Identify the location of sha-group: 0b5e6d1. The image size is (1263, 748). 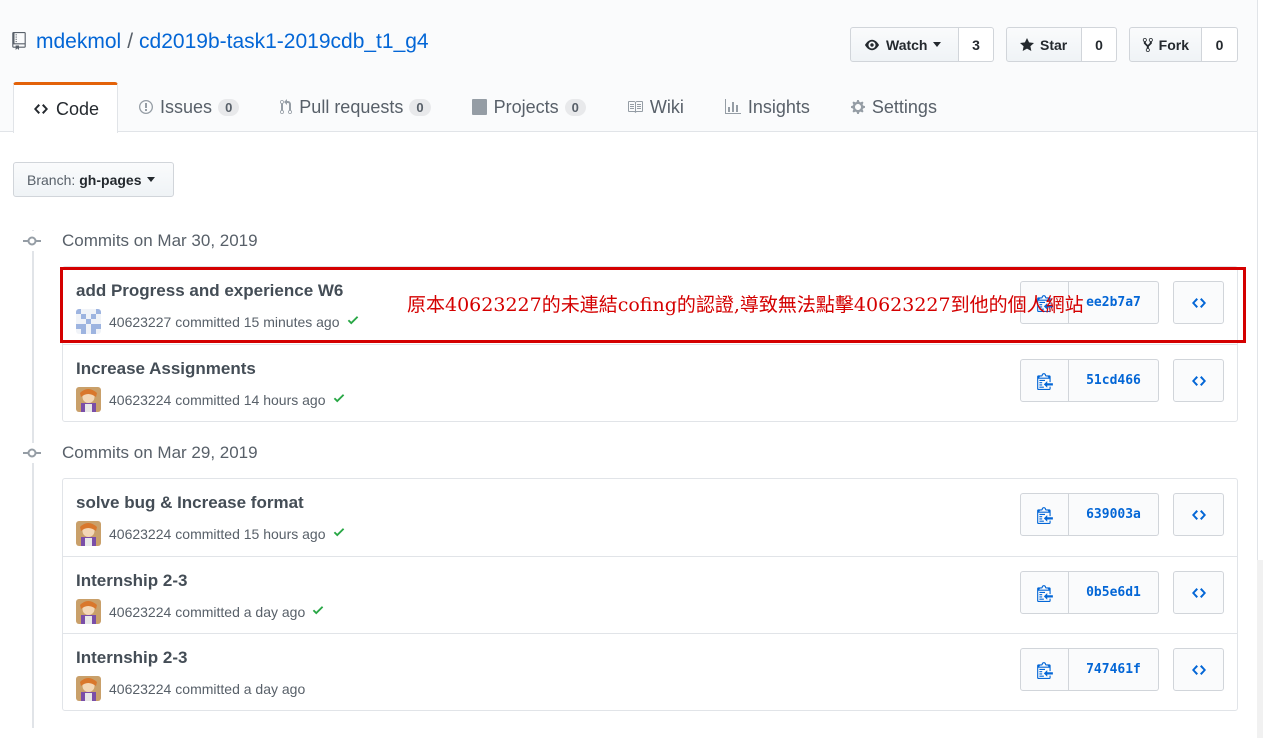
(1089, 592).